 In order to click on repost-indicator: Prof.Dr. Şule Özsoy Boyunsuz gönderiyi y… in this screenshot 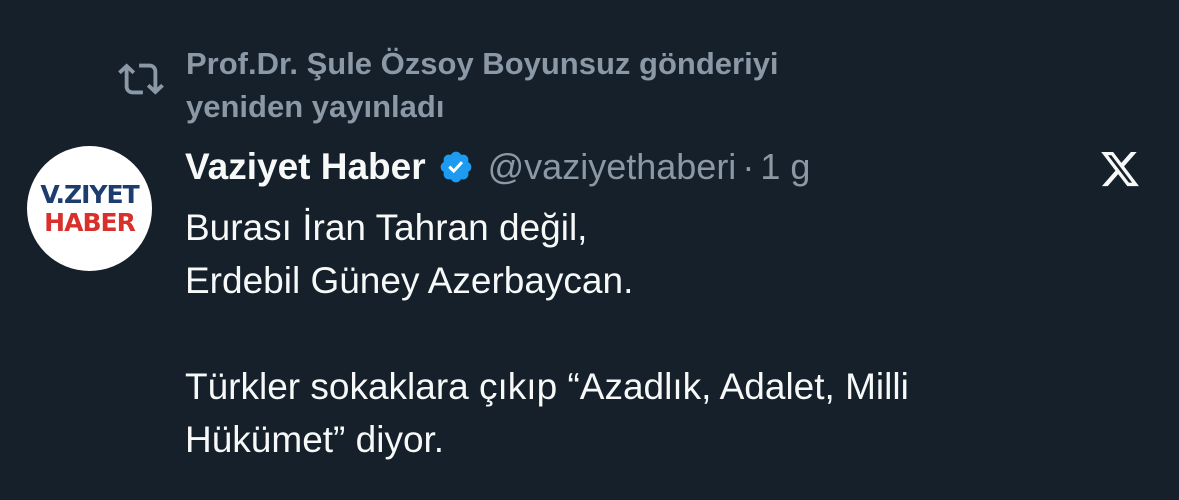, I will do `click(528, 85)`.